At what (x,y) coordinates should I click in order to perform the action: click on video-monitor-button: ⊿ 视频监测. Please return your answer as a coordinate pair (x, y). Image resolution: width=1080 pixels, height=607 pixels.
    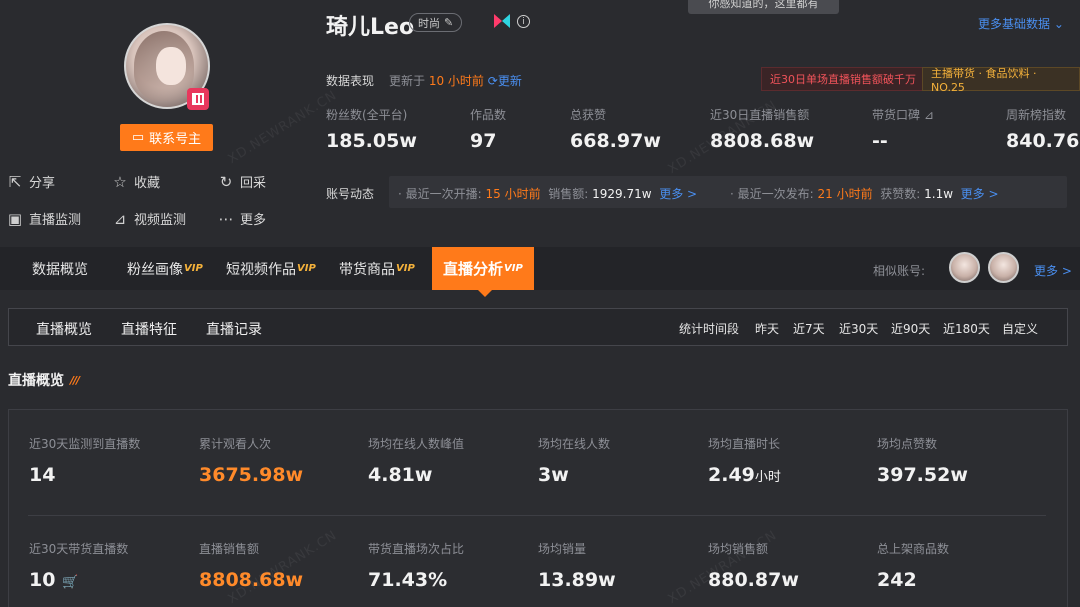
    Looking at the image, I should click on (149, 219).